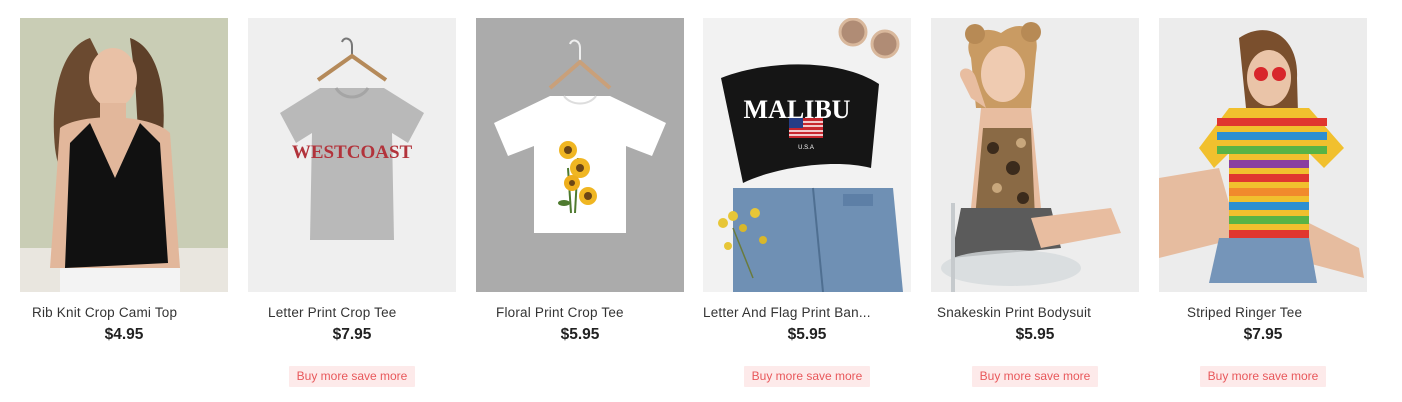 The width and height of the screenshot is (1402, 402). I want to click on product-image: WESTCOAST, so click(352, 155).